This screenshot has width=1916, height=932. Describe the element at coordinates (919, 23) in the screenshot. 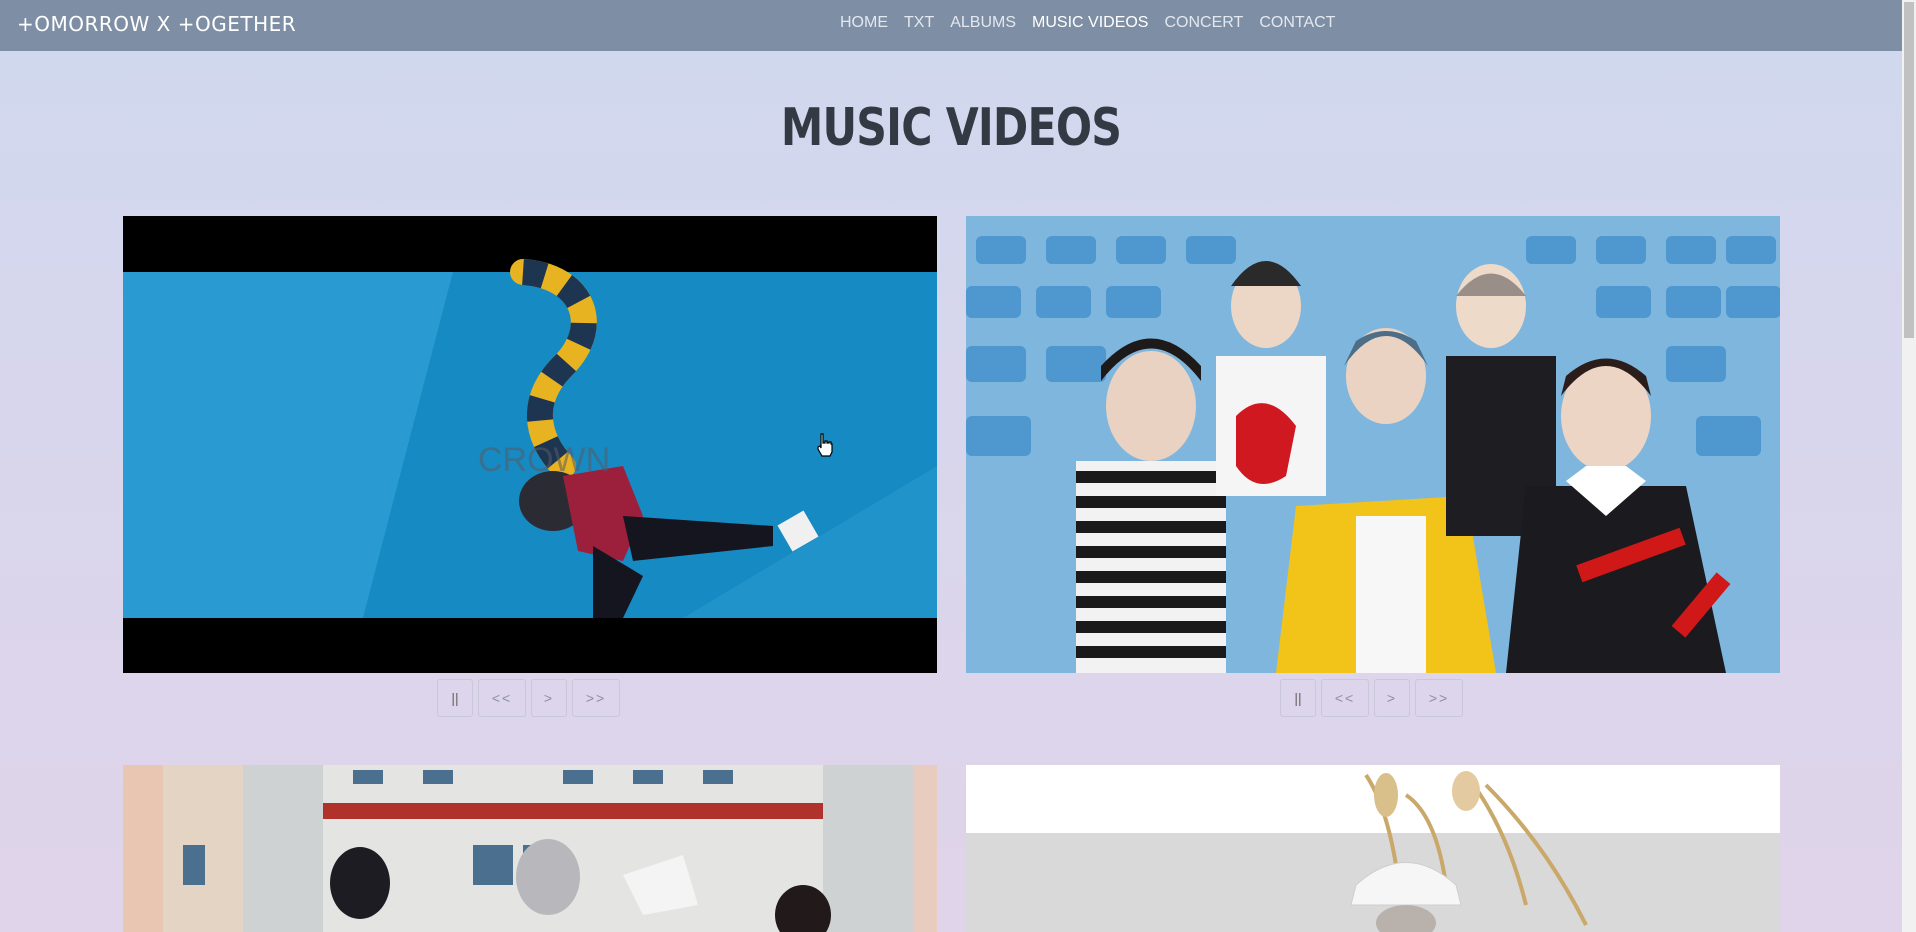

I see `nav-link-txt: TXT` at that location.